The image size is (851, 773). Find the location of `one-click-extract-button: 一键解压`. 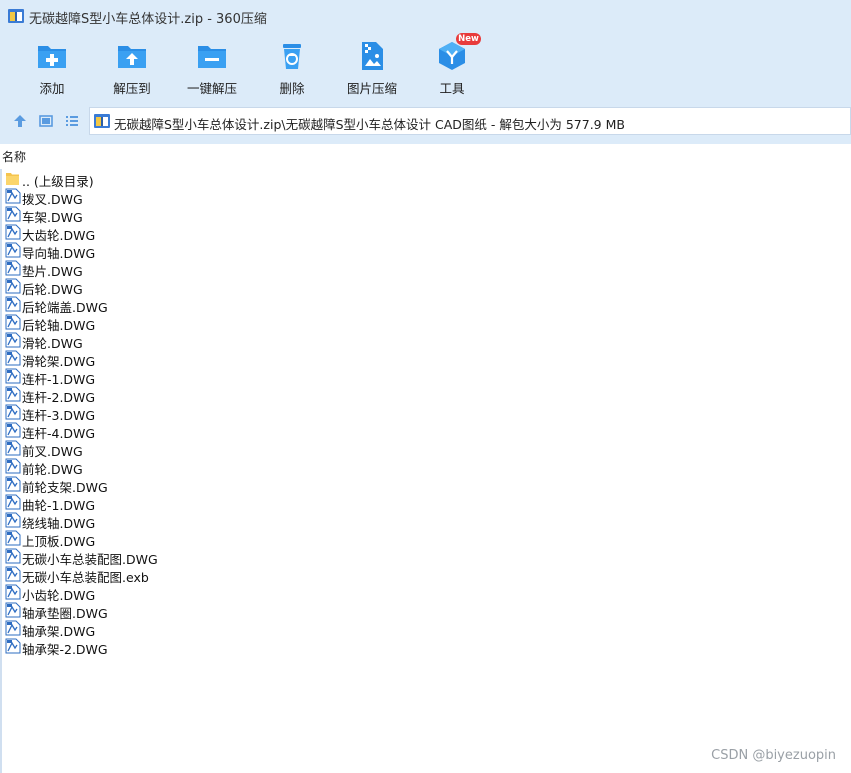

one-click-extract-button: 一键解压 is located at coordinates (212, 68).